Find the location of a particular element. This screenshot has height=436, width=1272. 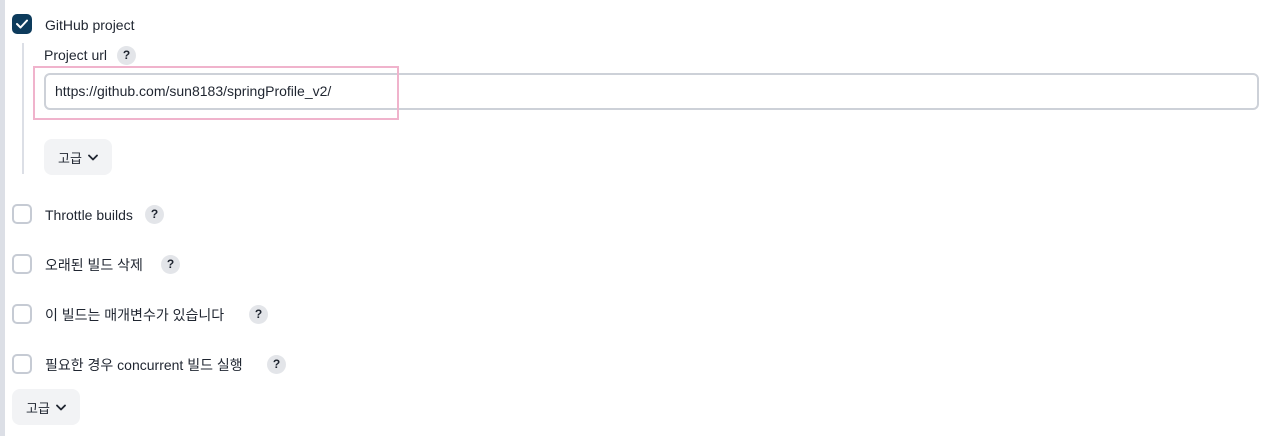

project-url-label: Project url is located at coordinates (76, 55).